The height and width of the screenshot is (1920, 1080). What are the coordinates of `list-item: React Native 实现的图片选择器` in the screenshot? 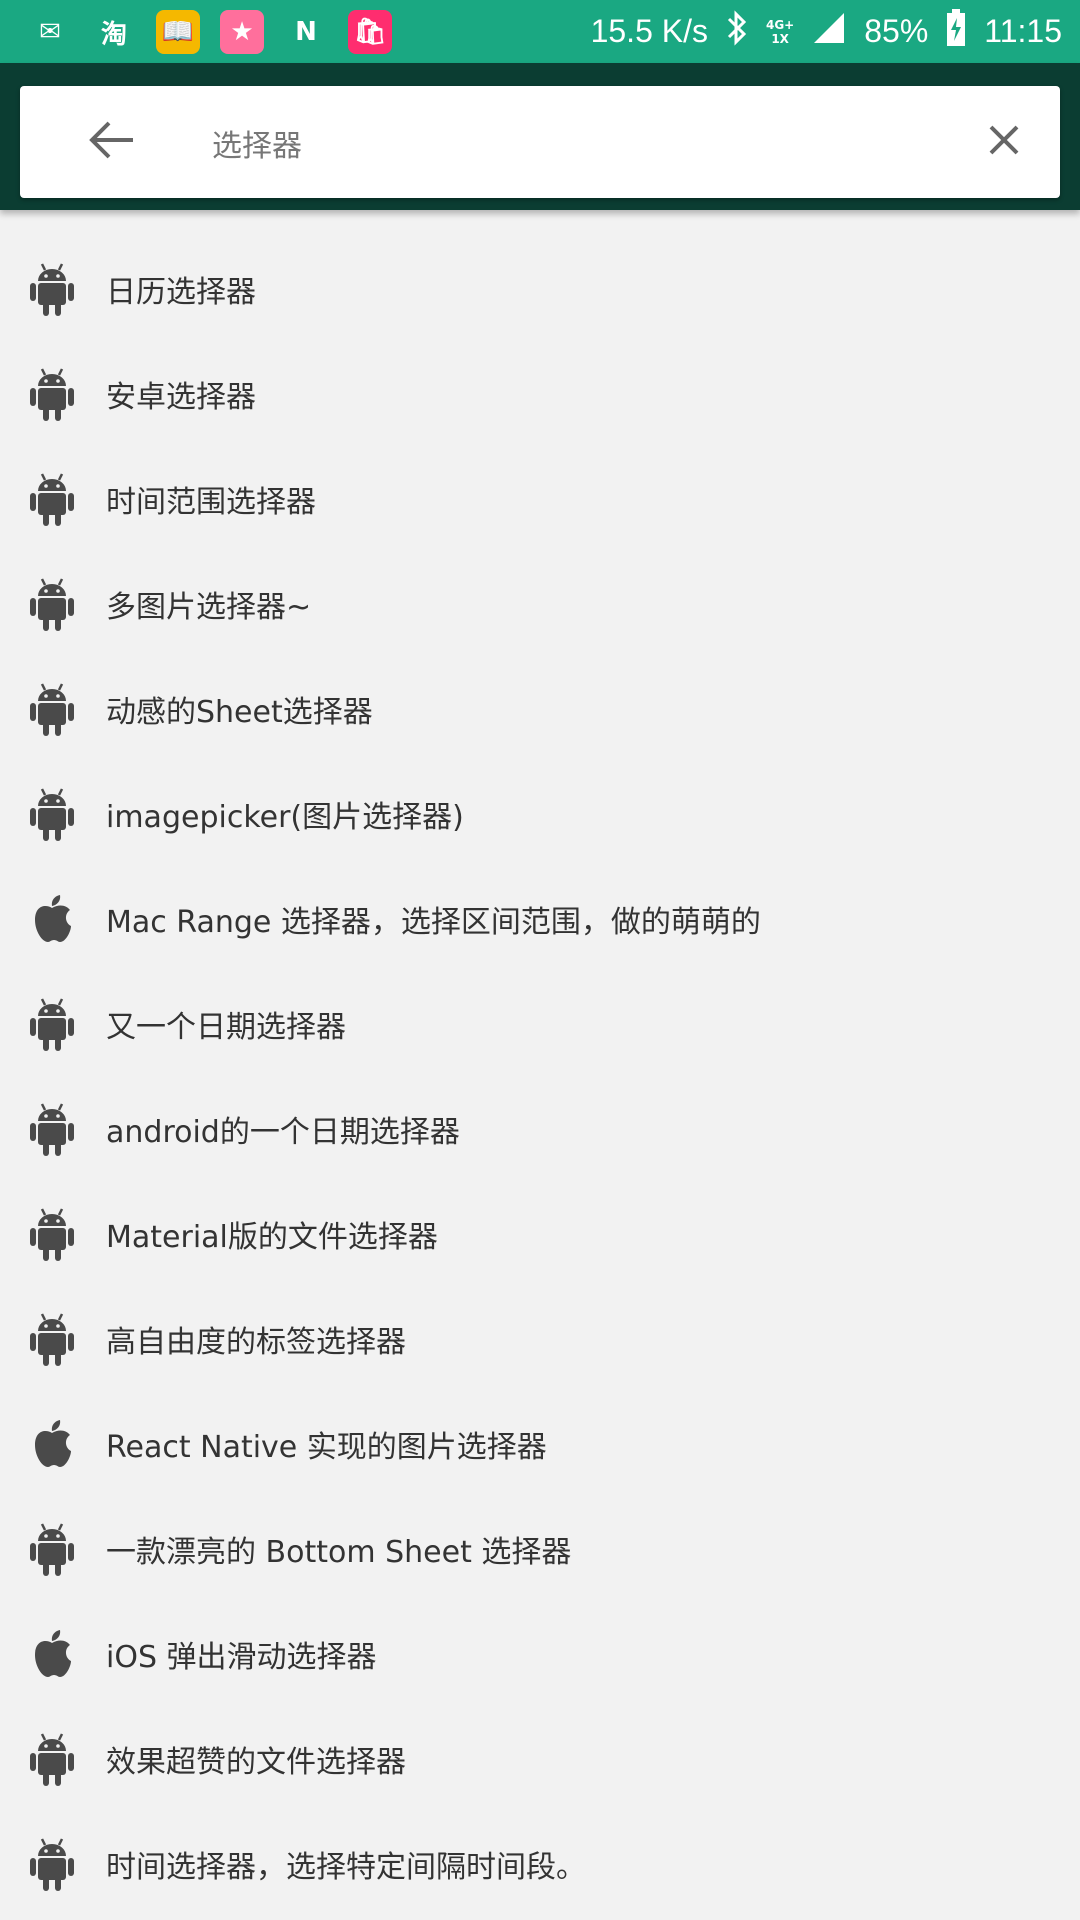 It's located at (540, 1443).